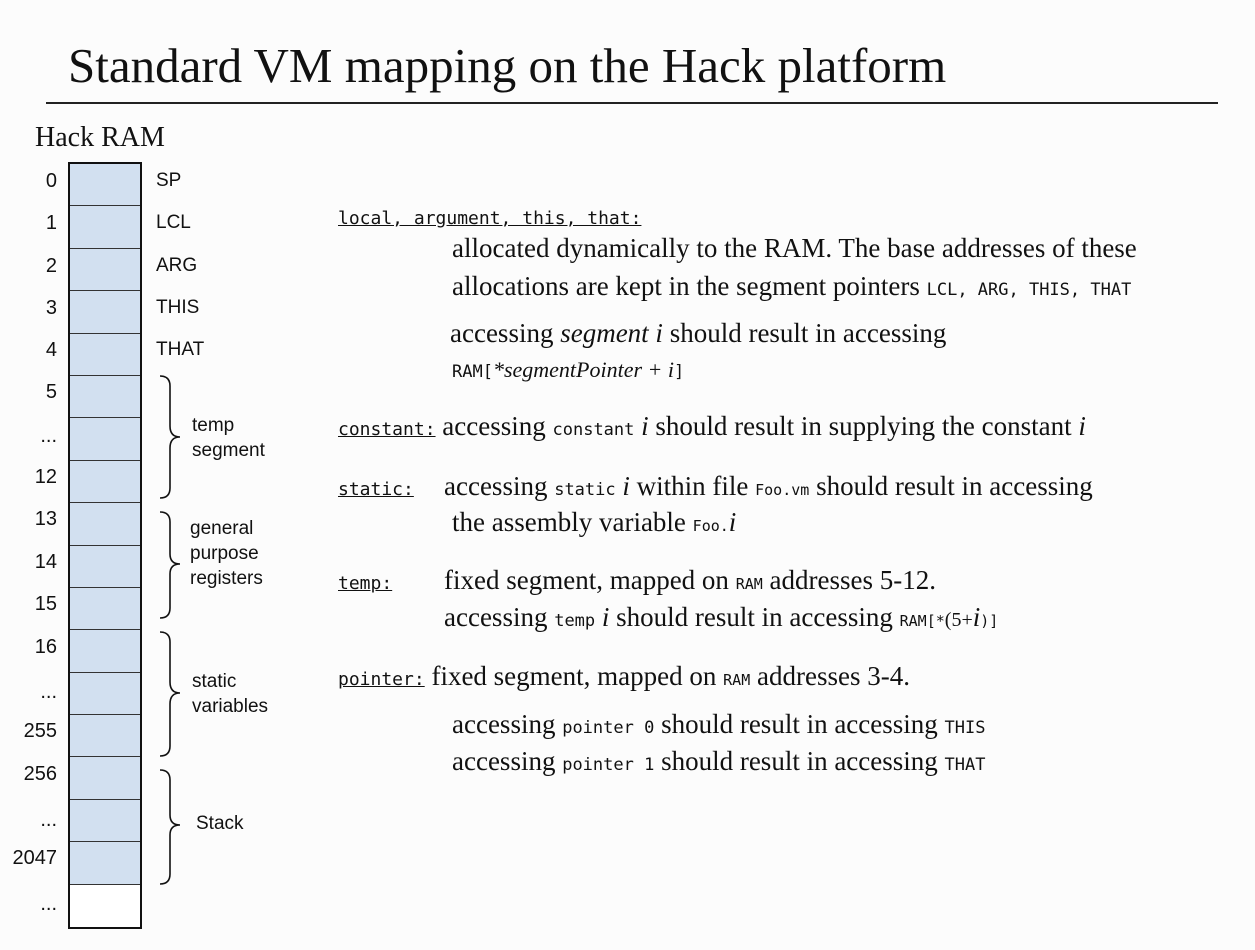 The height and width of the screenshot is (950, 1255). I want to click on static-variables-label: static variables, so click(230, 694).